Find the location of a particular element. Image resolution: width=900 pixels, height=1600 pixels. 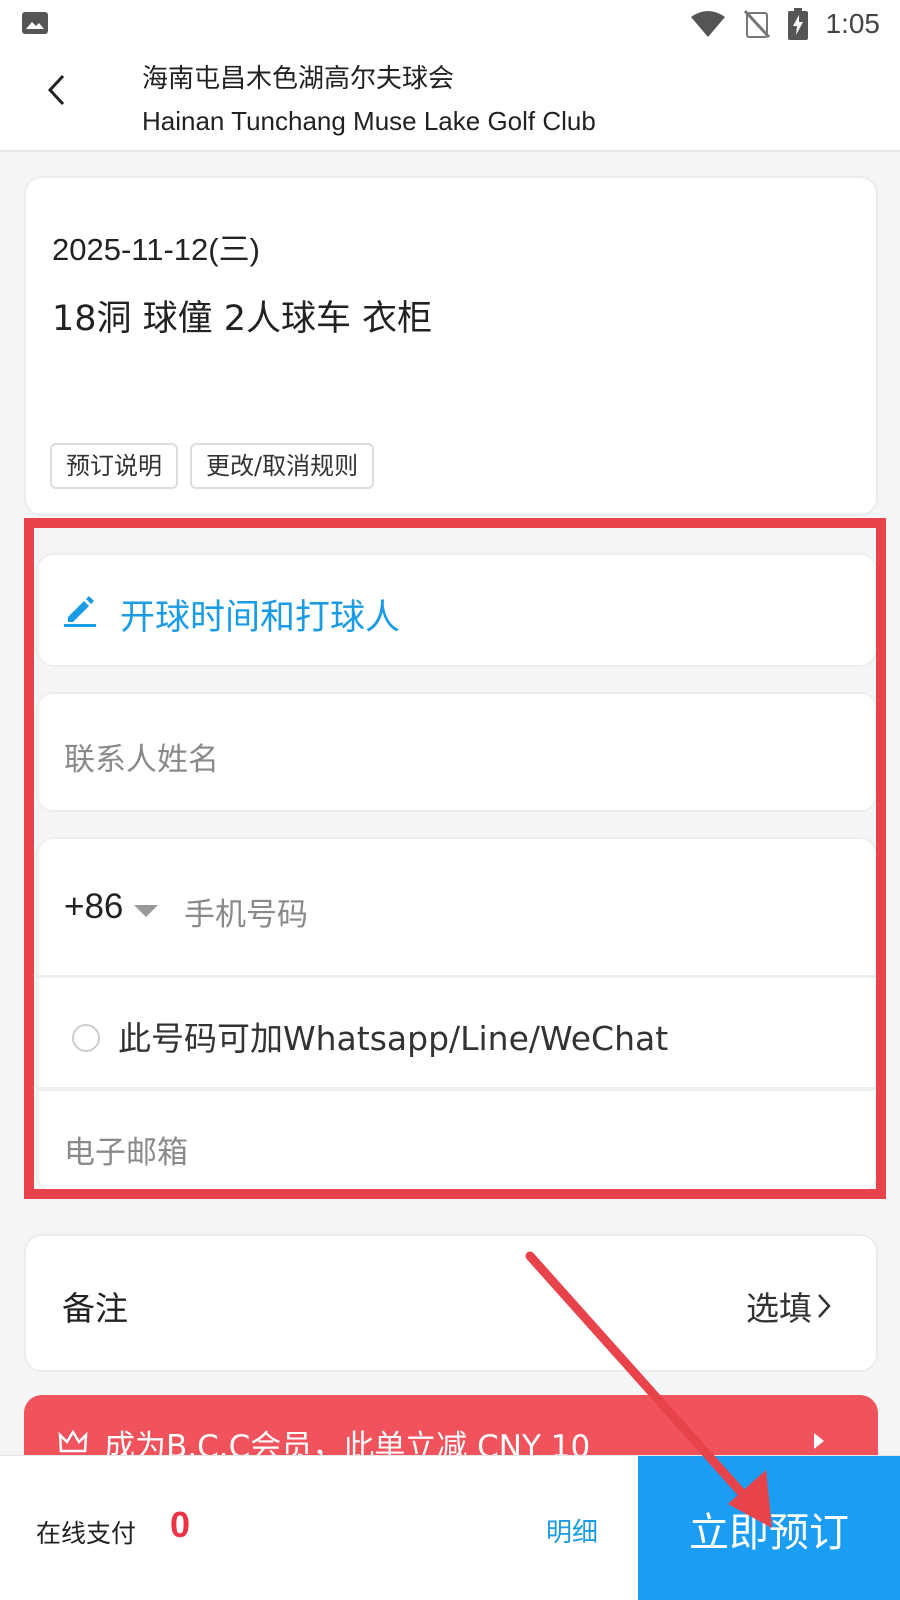

tee-time-label: 开球时间和打球人 is located at coordinates (260, 618).